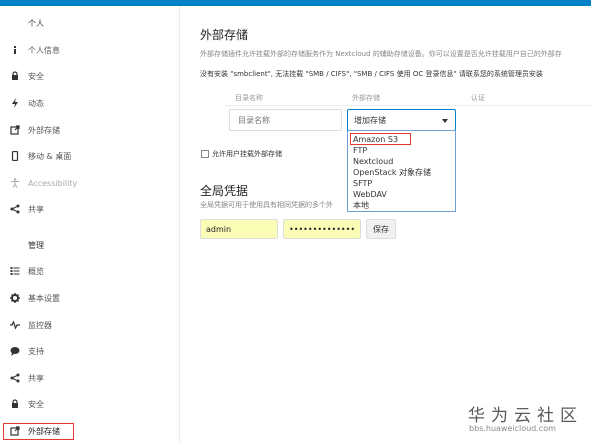  What do you see at coordinates (247, 154) in the screenshot?
I see `allow-user-mount-label: 允许用户挂载外部存储` at bounding box center [247, 154].